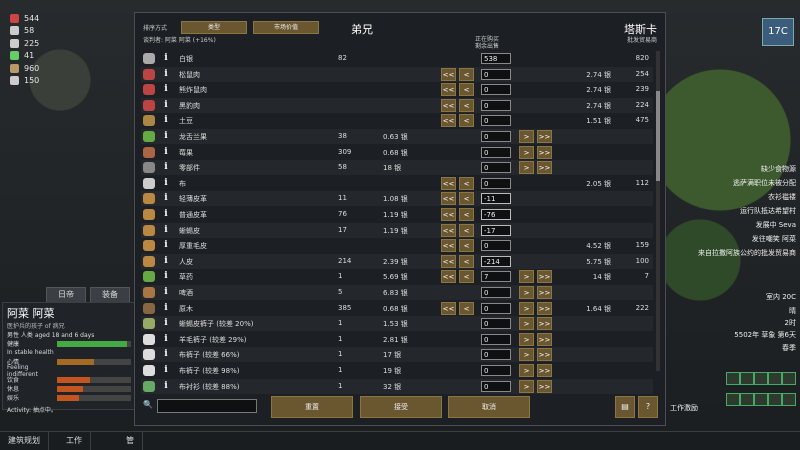 The height and width of the screenshot is (450, 800). What do you see at coordinates (214, 27) in the screenshot?
I see `sort-type-button: 类型` at bounding box center [214, 27].